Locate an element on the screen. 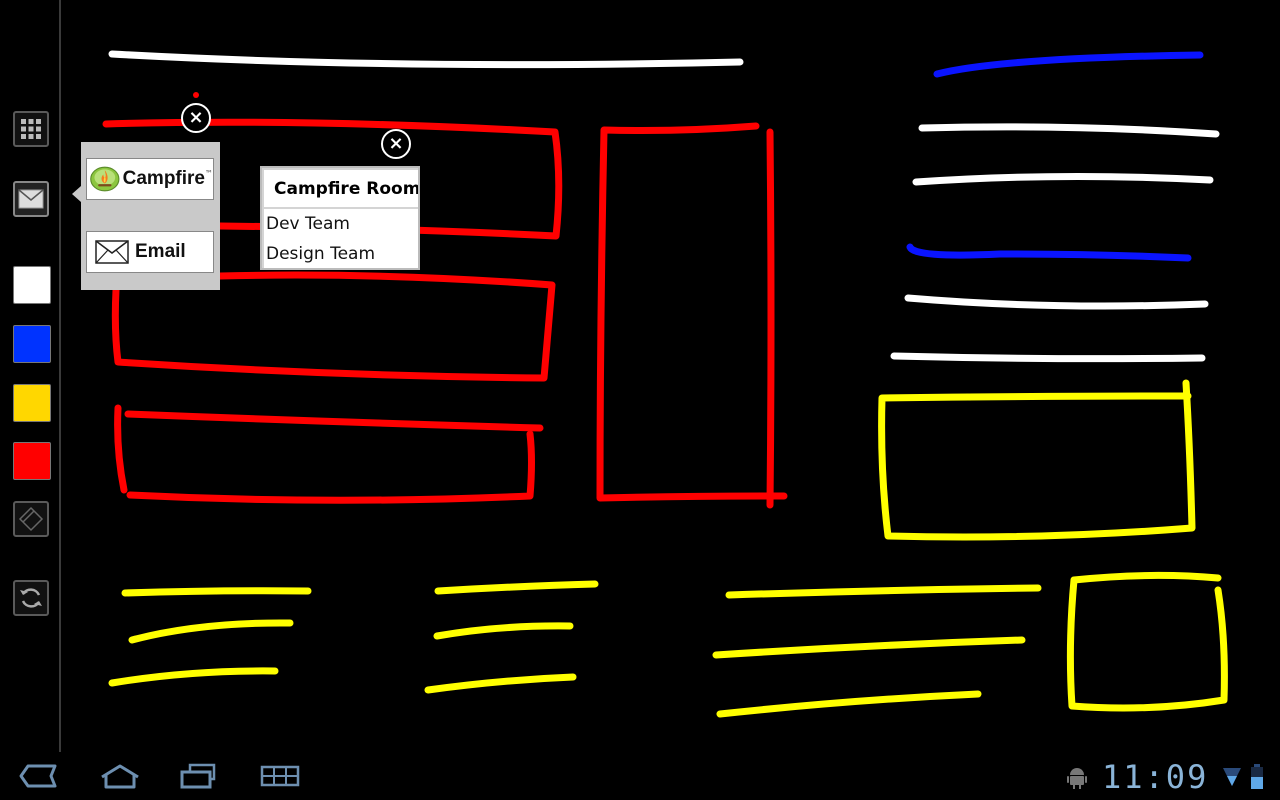 Image resolution: width=1280 pixels, height=800 pixels. email-label: Email is located at coordinates (160, 251).